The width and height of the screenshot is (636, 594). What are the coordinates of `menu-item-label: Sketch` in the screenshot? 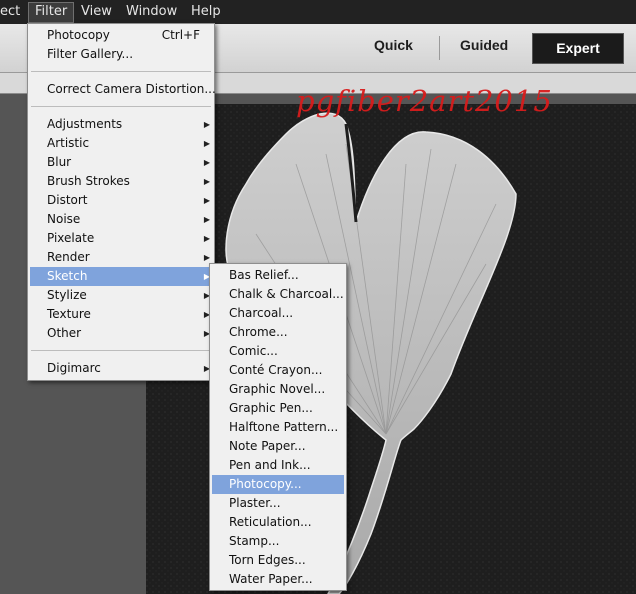 It's located at (67, 276).